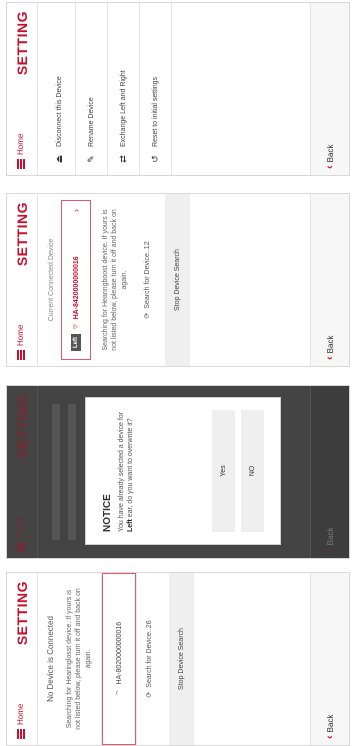 The height and width of the screenshot is (746, 355). I want to click on device-name: HA-8420000000016, so click(76, 288).